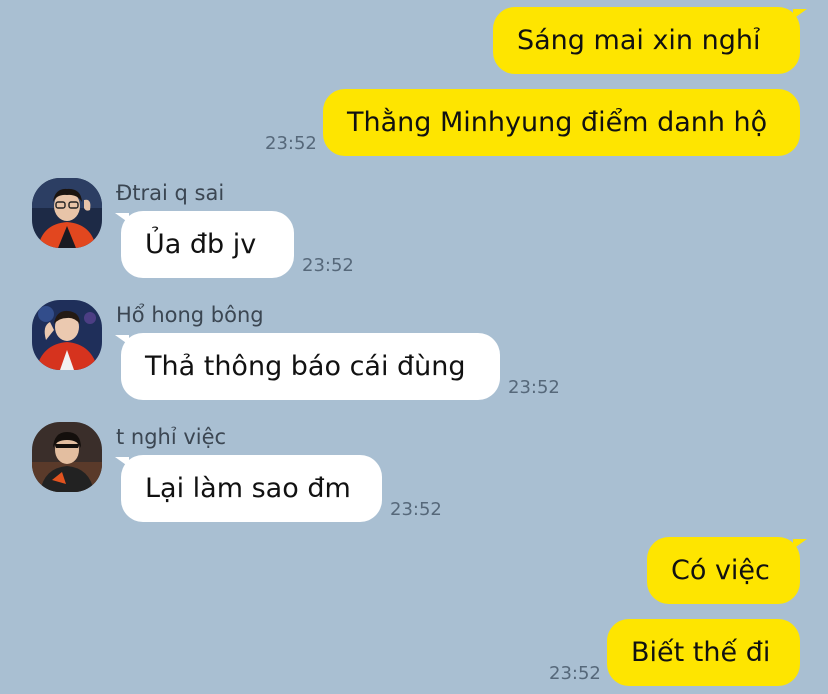 This screenshot has height=694, width=828. I want to click on outgoing-bubble: Có việc, so click(723, 570).